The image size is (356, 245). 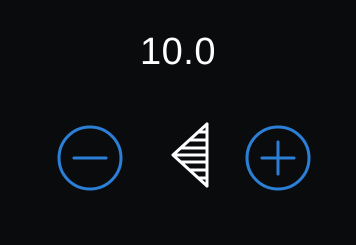 I want to click on increase-button, so click(x=278, y=158).